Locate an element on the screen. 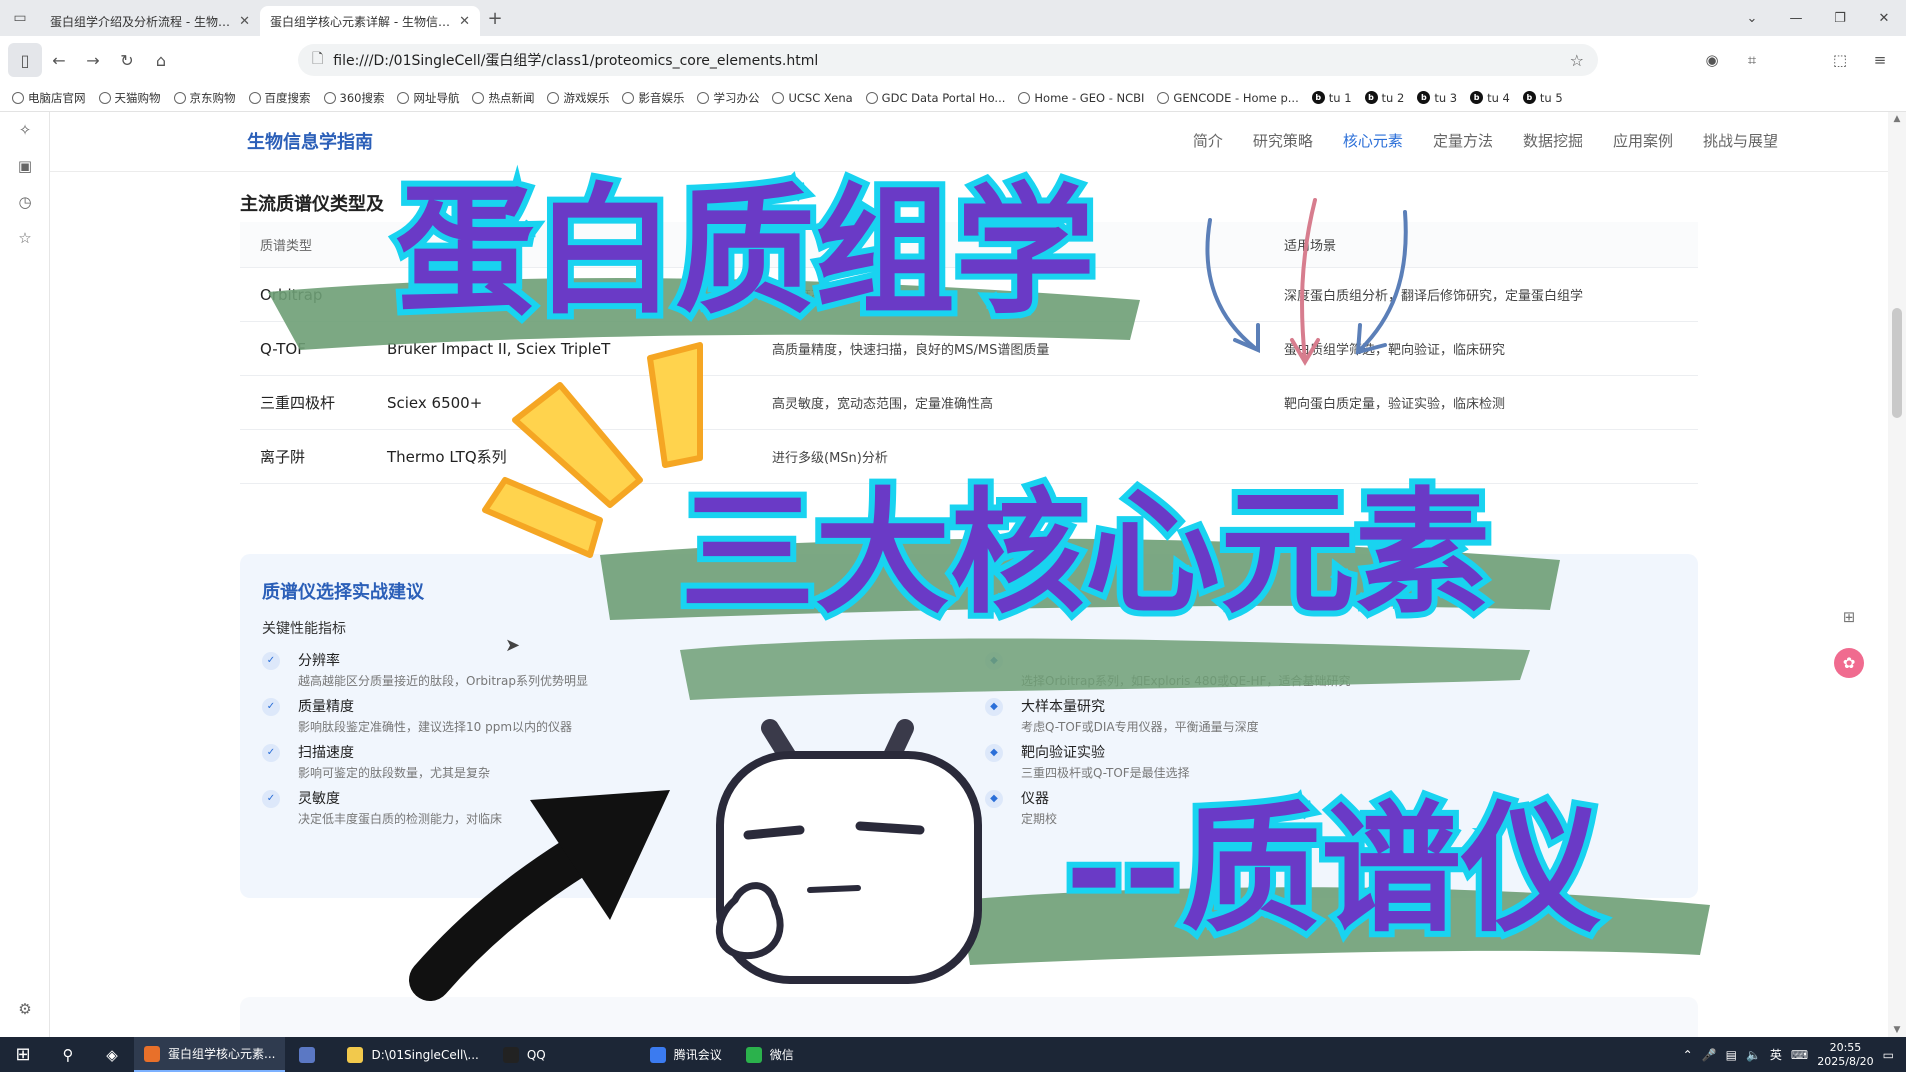 The height and width of the screenshot is (1072, 1906). bookmark-item: b tu 4 is located at coordinates (1490, 98).